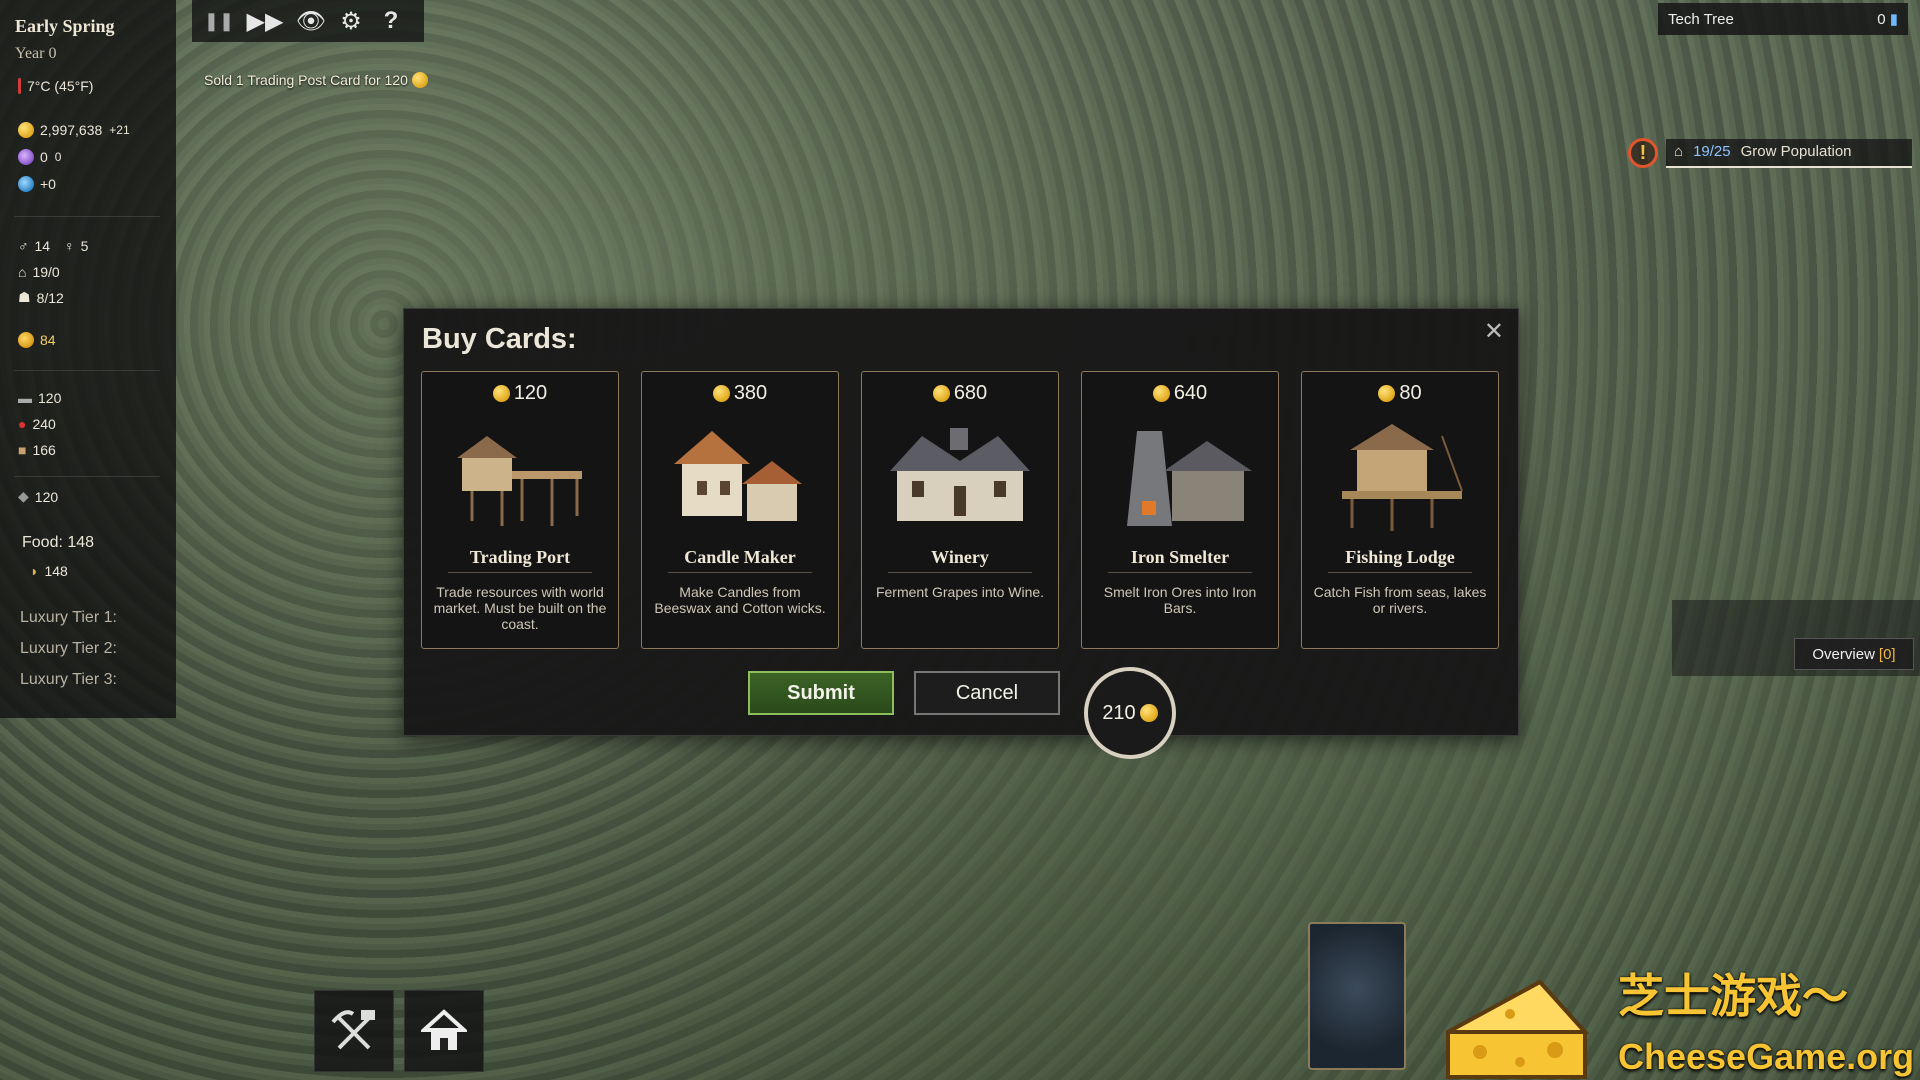 The image size is (1920, 1080). I want to click on housing-row: ⌂ 19/0, so click(39, 272).